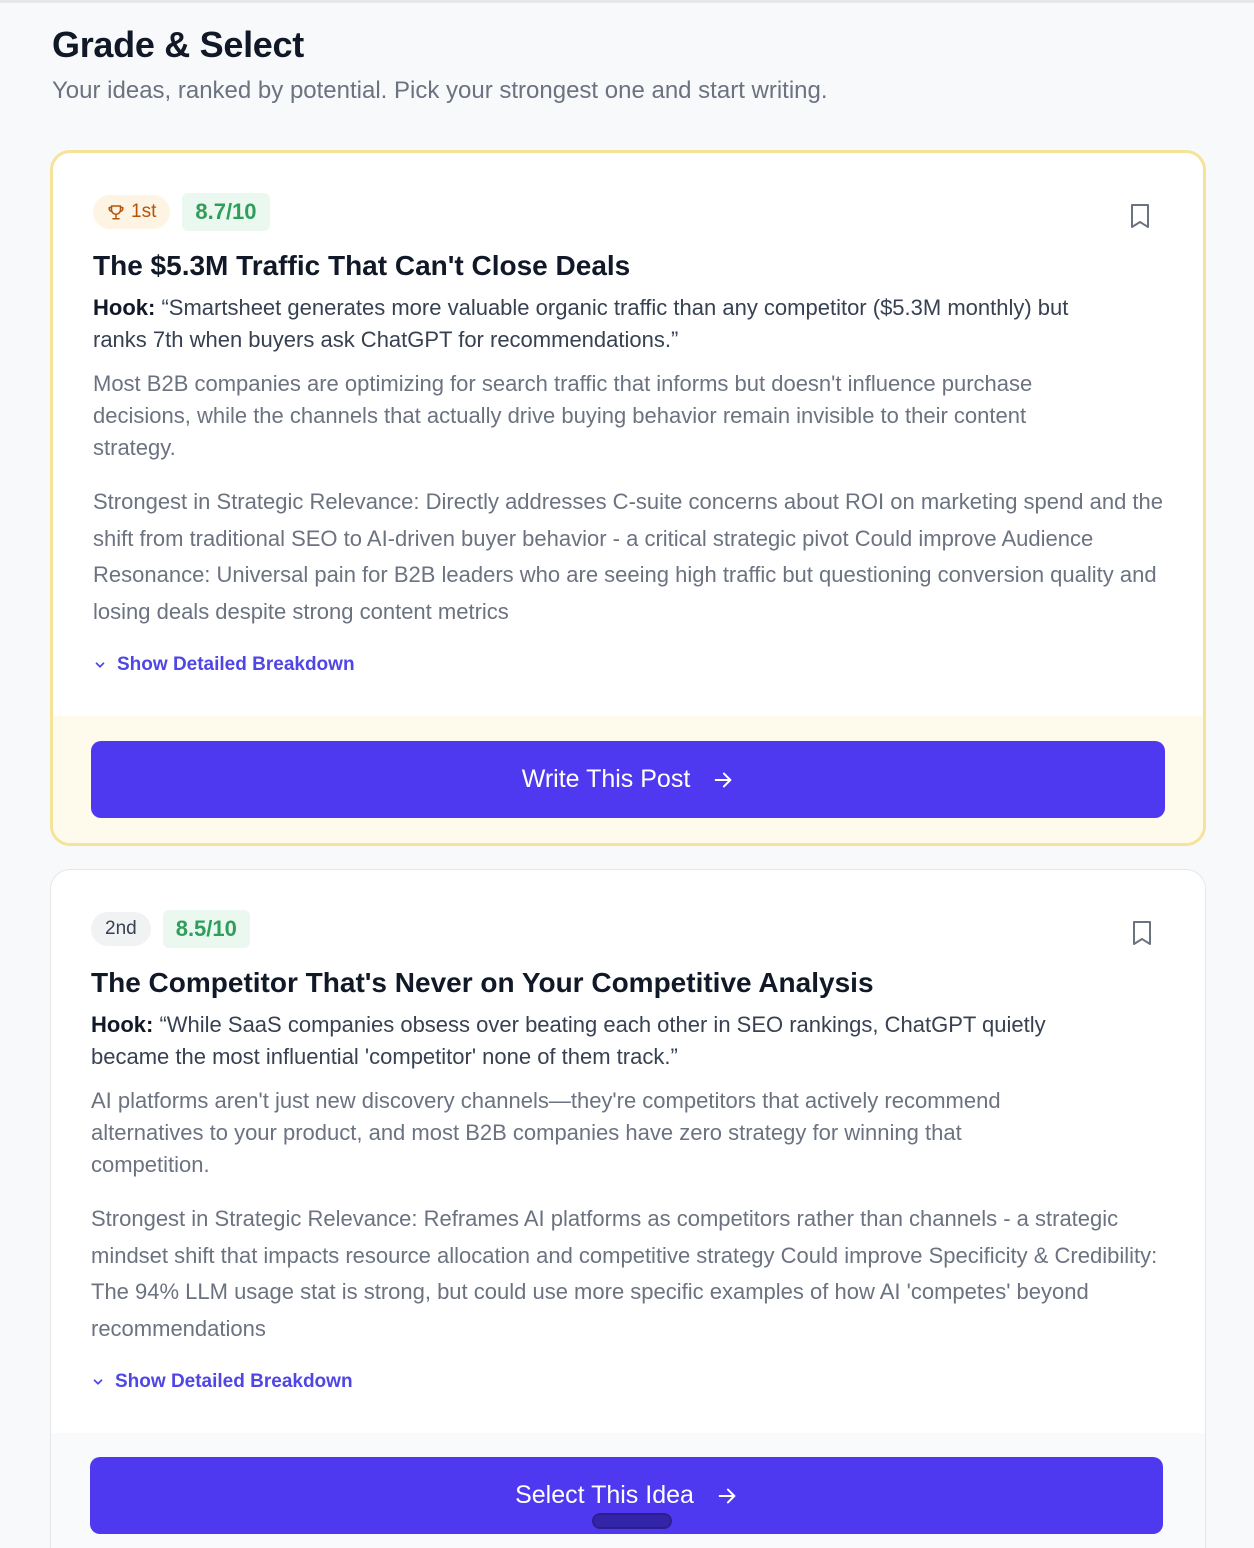 The height and width of the screenshot is (1548, 1254). I want to click on trophy-icon, so click(116, 212).